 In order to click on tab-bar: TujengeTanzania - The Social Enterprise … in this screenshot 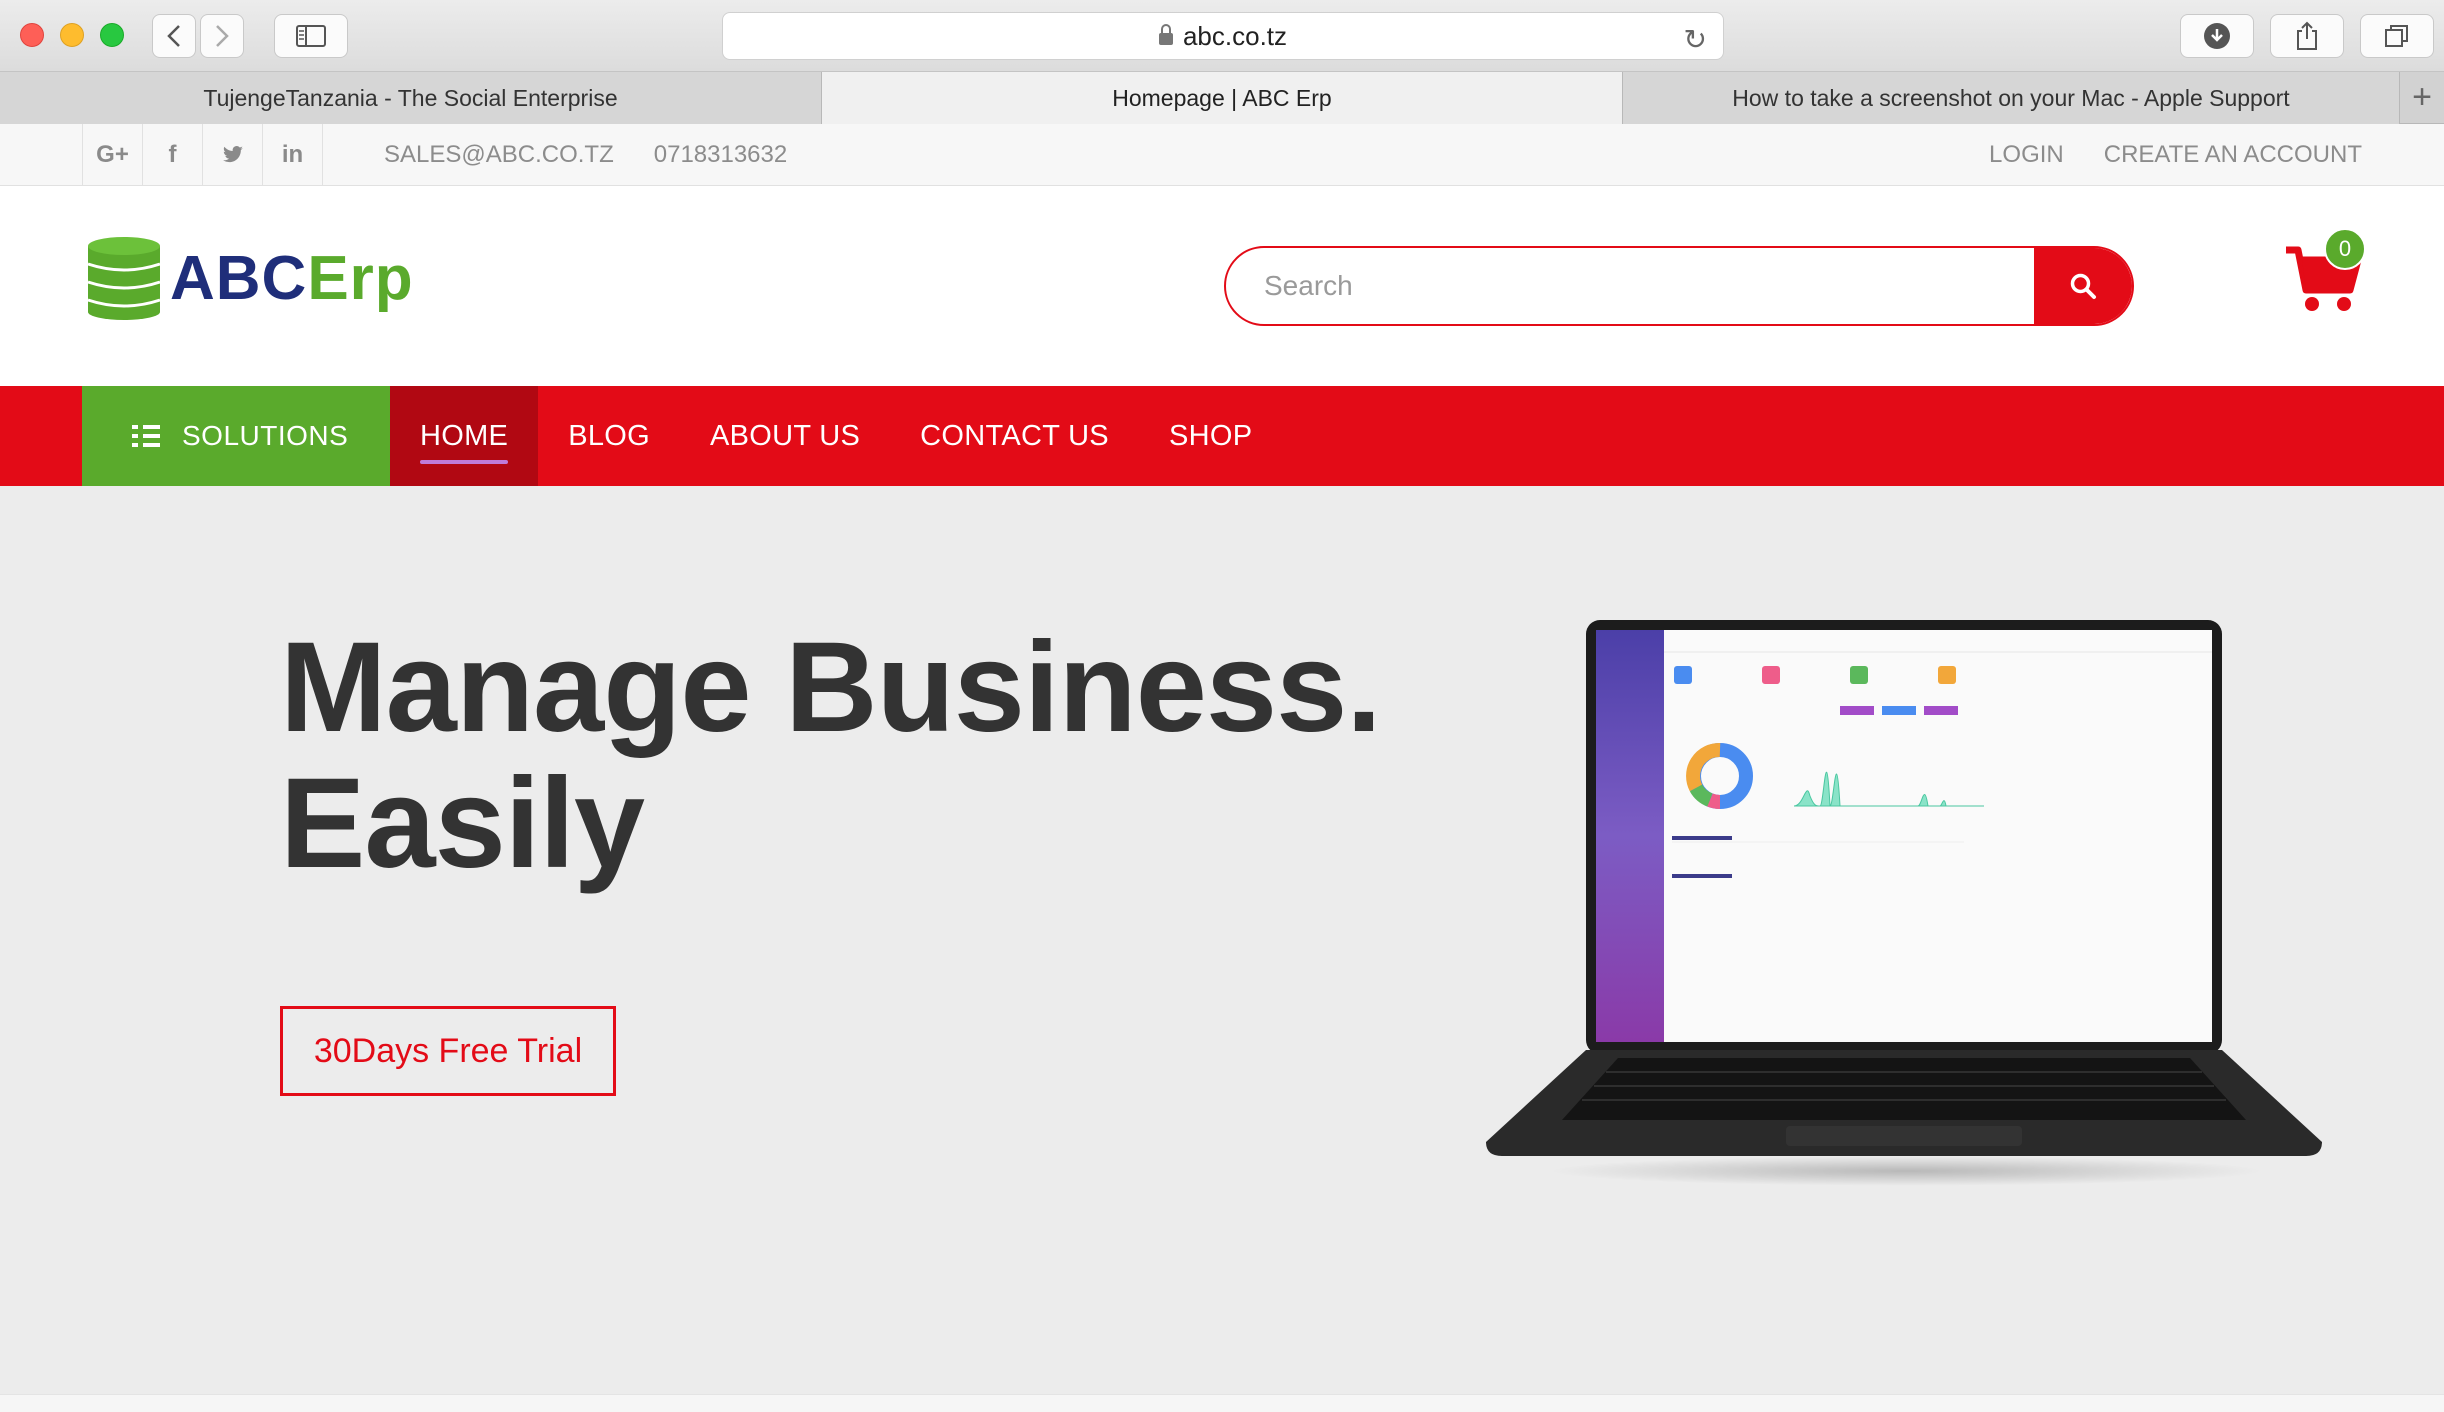, I will do `click(1222, 98)`.